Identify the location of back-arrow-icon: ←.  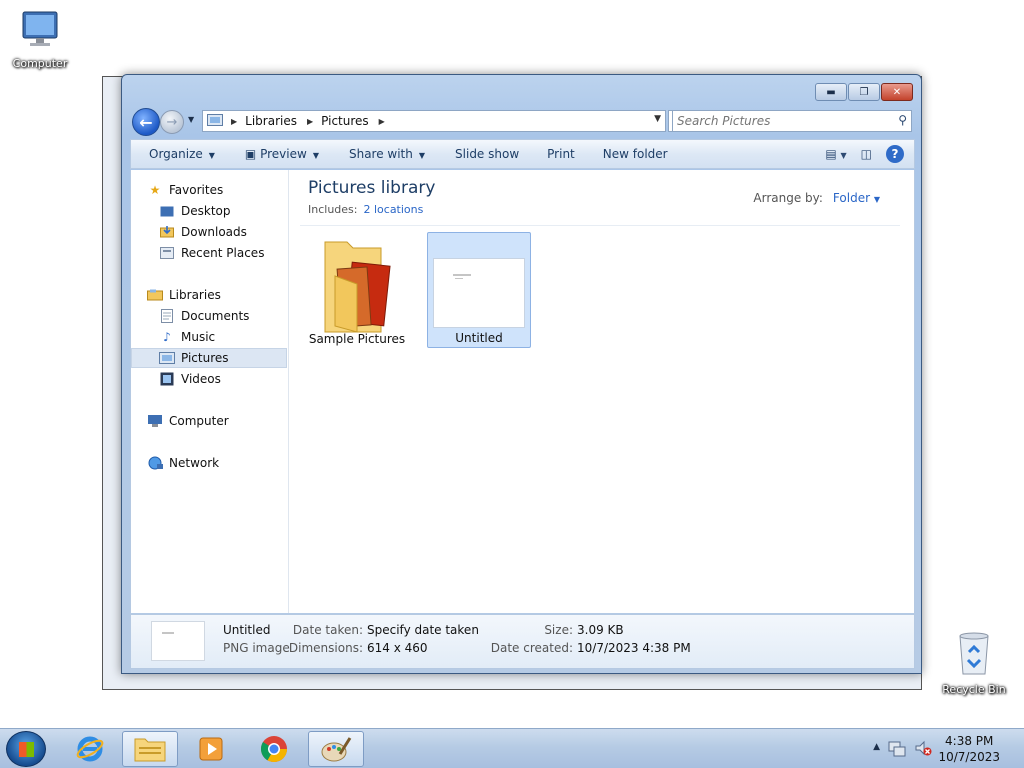
(146, 122).